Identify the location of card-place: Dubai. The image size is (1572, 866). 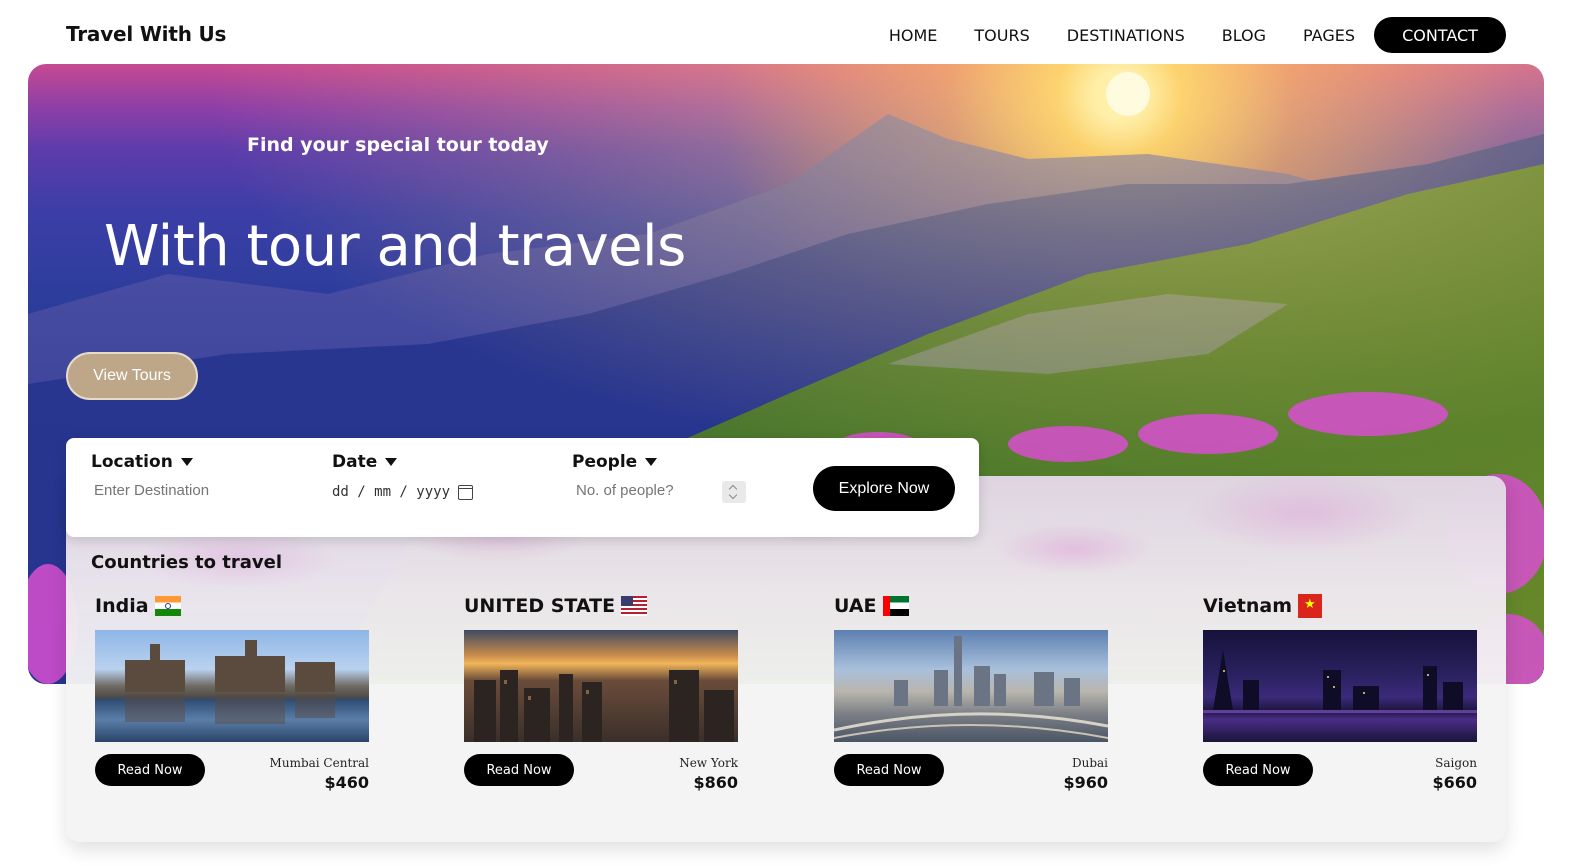
(1089, 763).